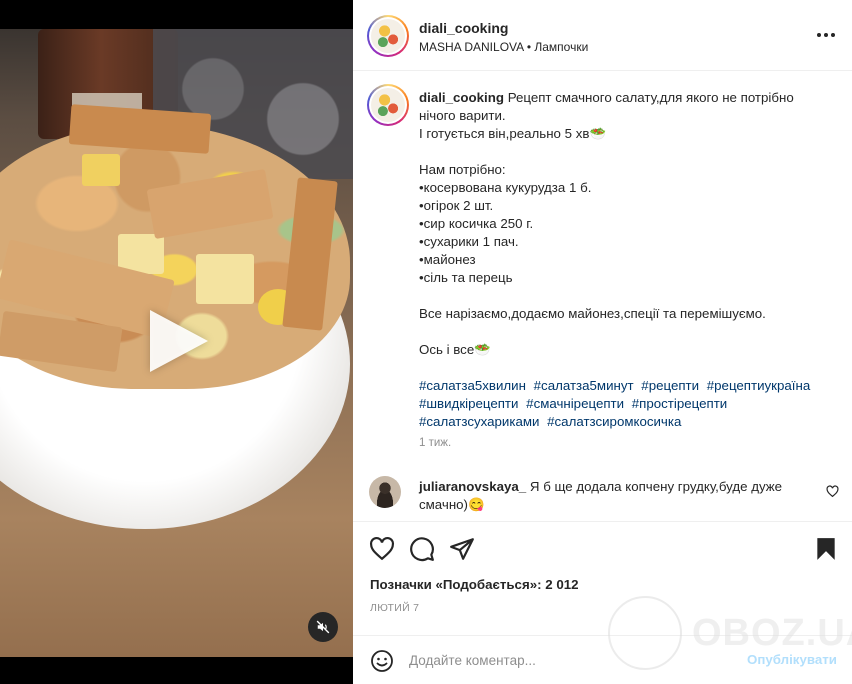  I want to click on author-avatar-image, so click(388, 36).